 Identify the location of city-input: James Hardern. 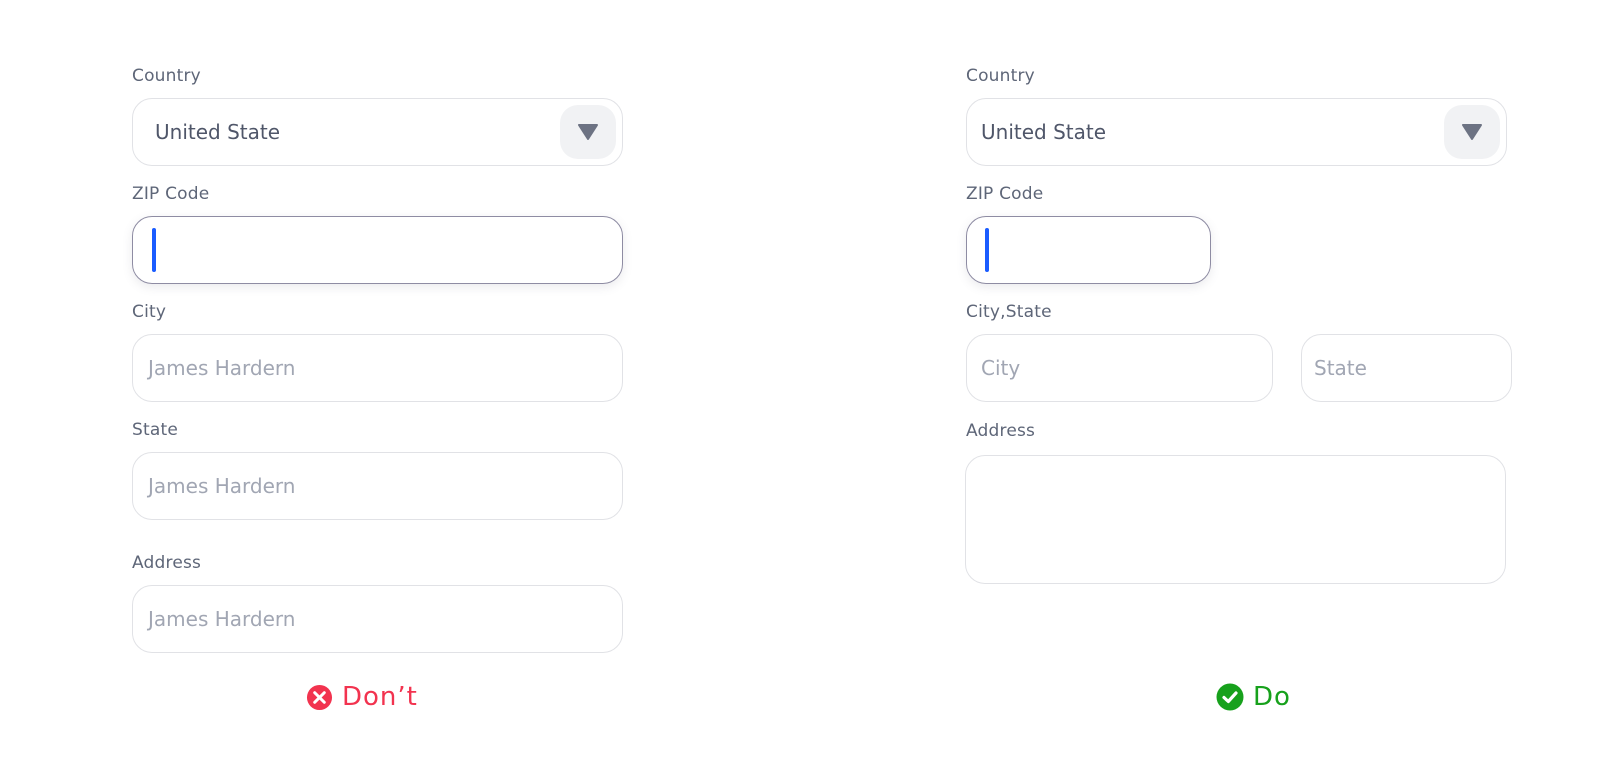
(377, 368).